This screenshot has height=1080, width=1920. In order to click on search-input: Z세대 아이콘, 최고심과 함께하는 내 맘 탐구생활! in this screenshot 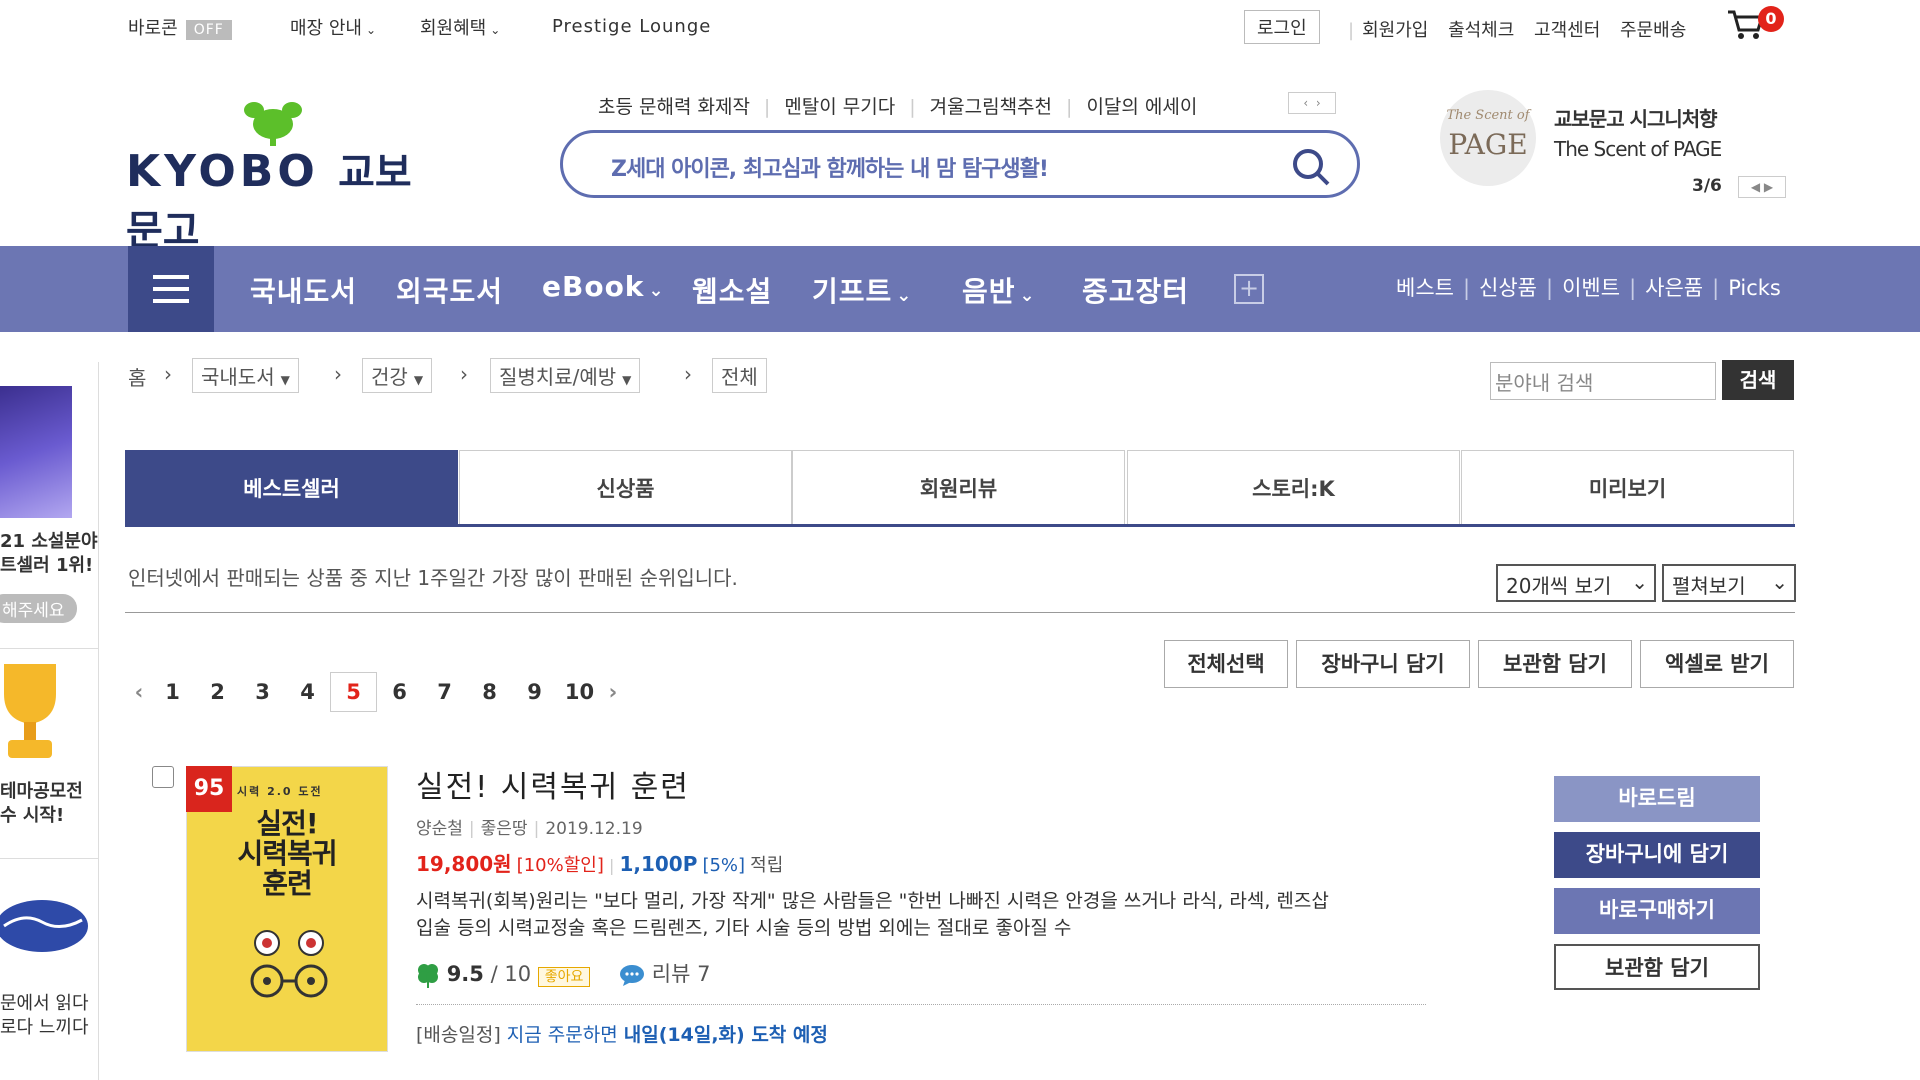, I will do `click(830, 167)`.